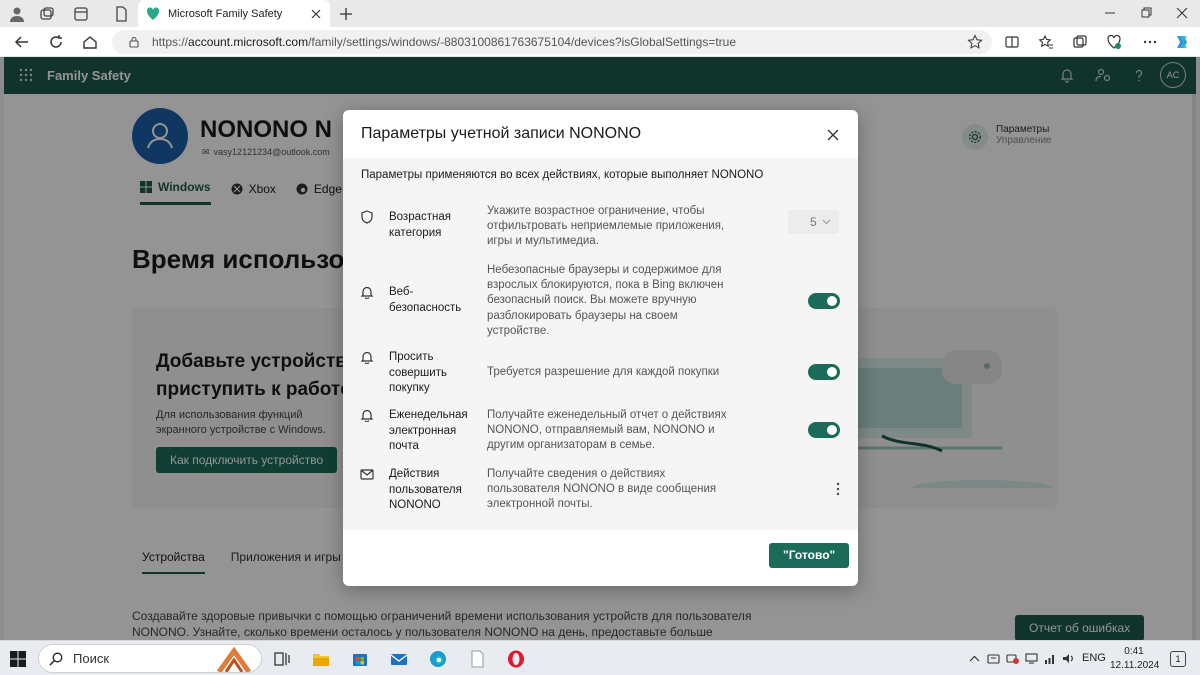 The image size is (1200, 675). I want to click on ask-to-buy-toggle, so click(824, 372).